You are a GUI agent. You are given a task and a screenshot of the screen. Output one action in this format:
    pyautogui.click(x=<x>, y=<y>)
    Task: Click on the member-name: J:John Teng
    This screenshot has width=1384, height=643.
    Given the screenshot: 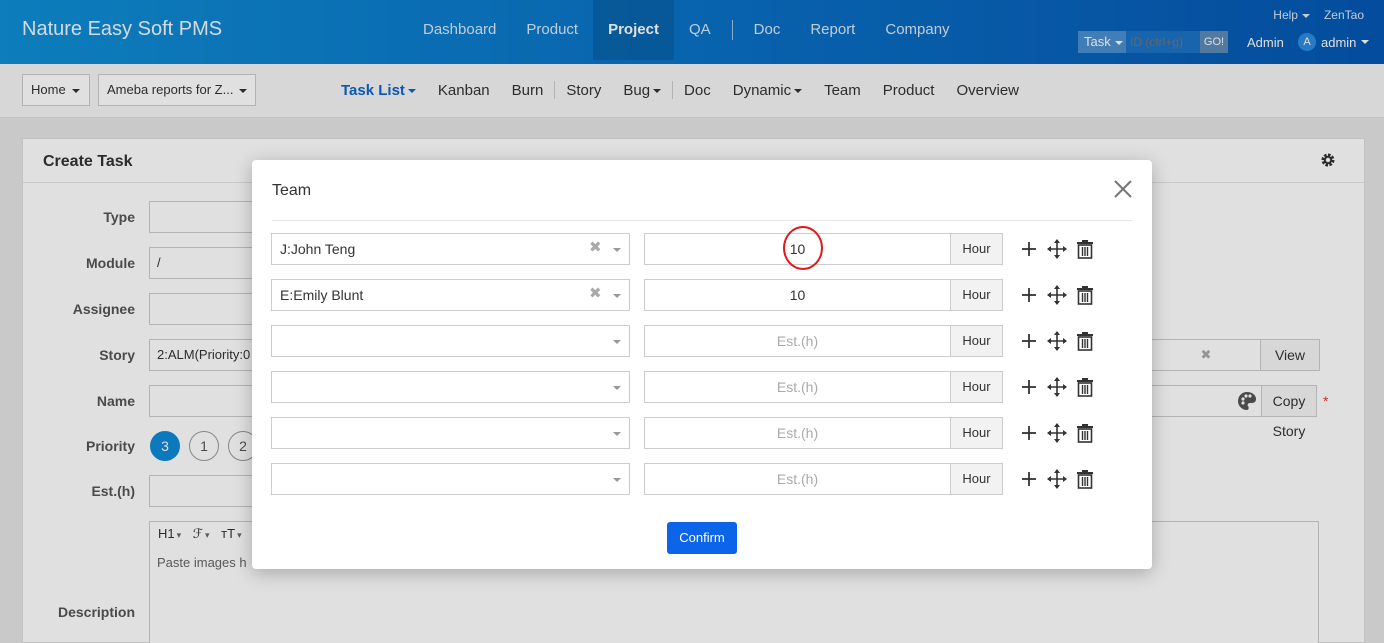 What is the action you would take?
    pyautogui.click(x=318, y=249)
    